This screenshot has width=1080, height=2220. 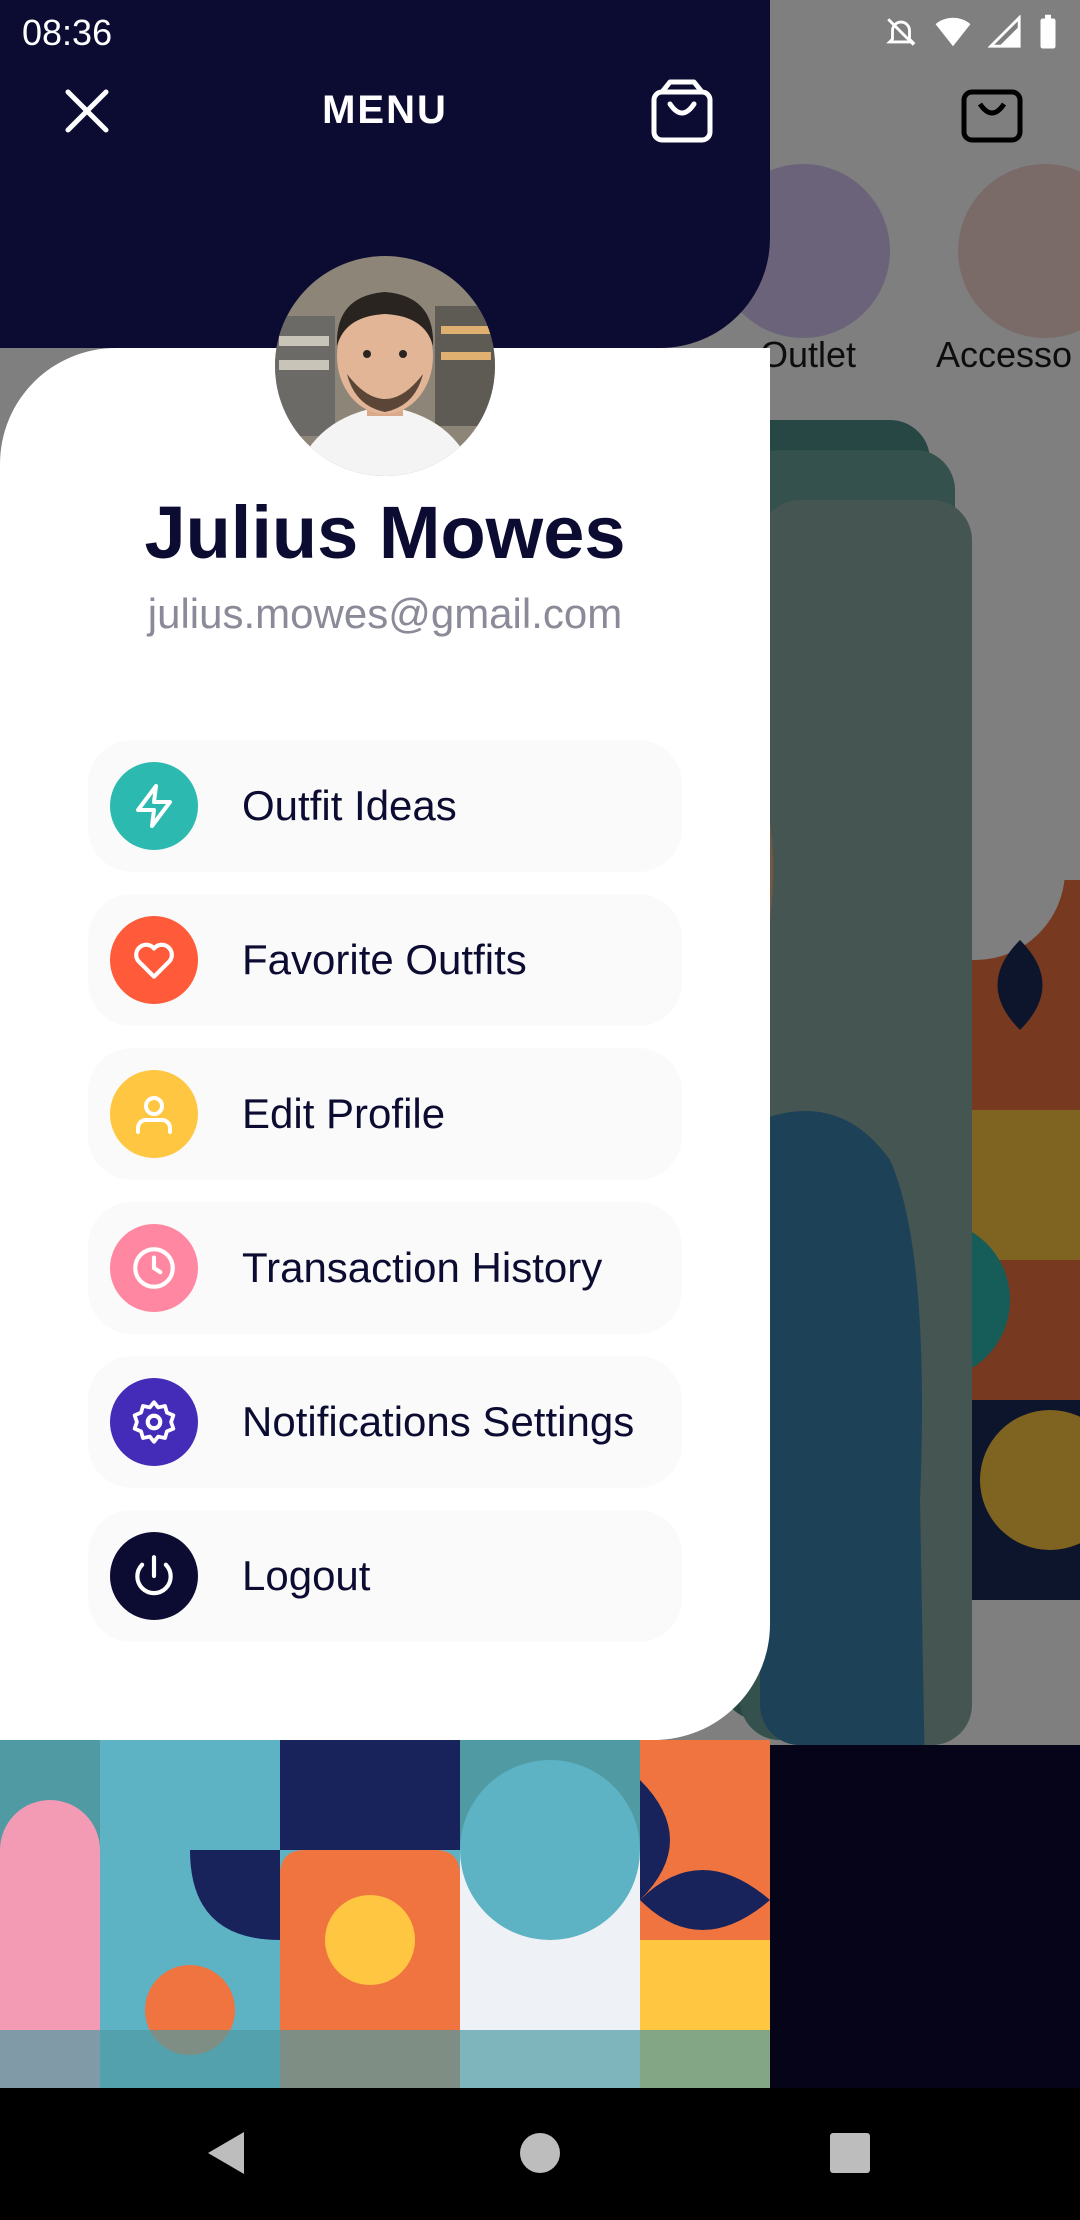 What do you see at coordinates (154, 1576) in the screenshot?
I see `power-icon` at bounding box center [154, 1576].